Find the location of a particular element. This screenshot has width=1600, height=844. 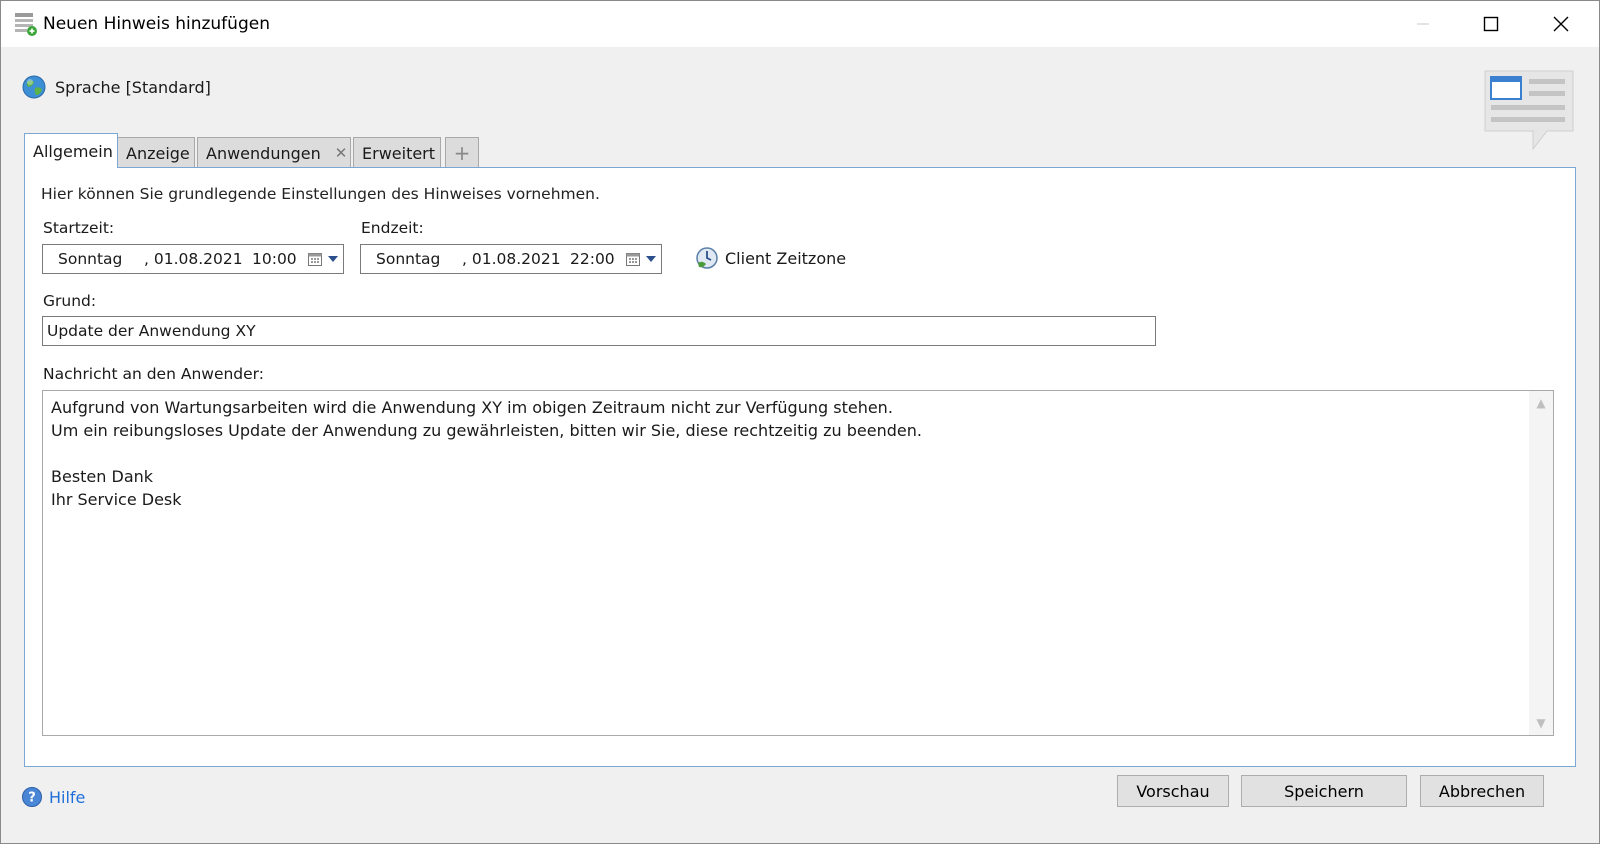

start-time-label: Startzeit: is located at coordinates (79, 228).